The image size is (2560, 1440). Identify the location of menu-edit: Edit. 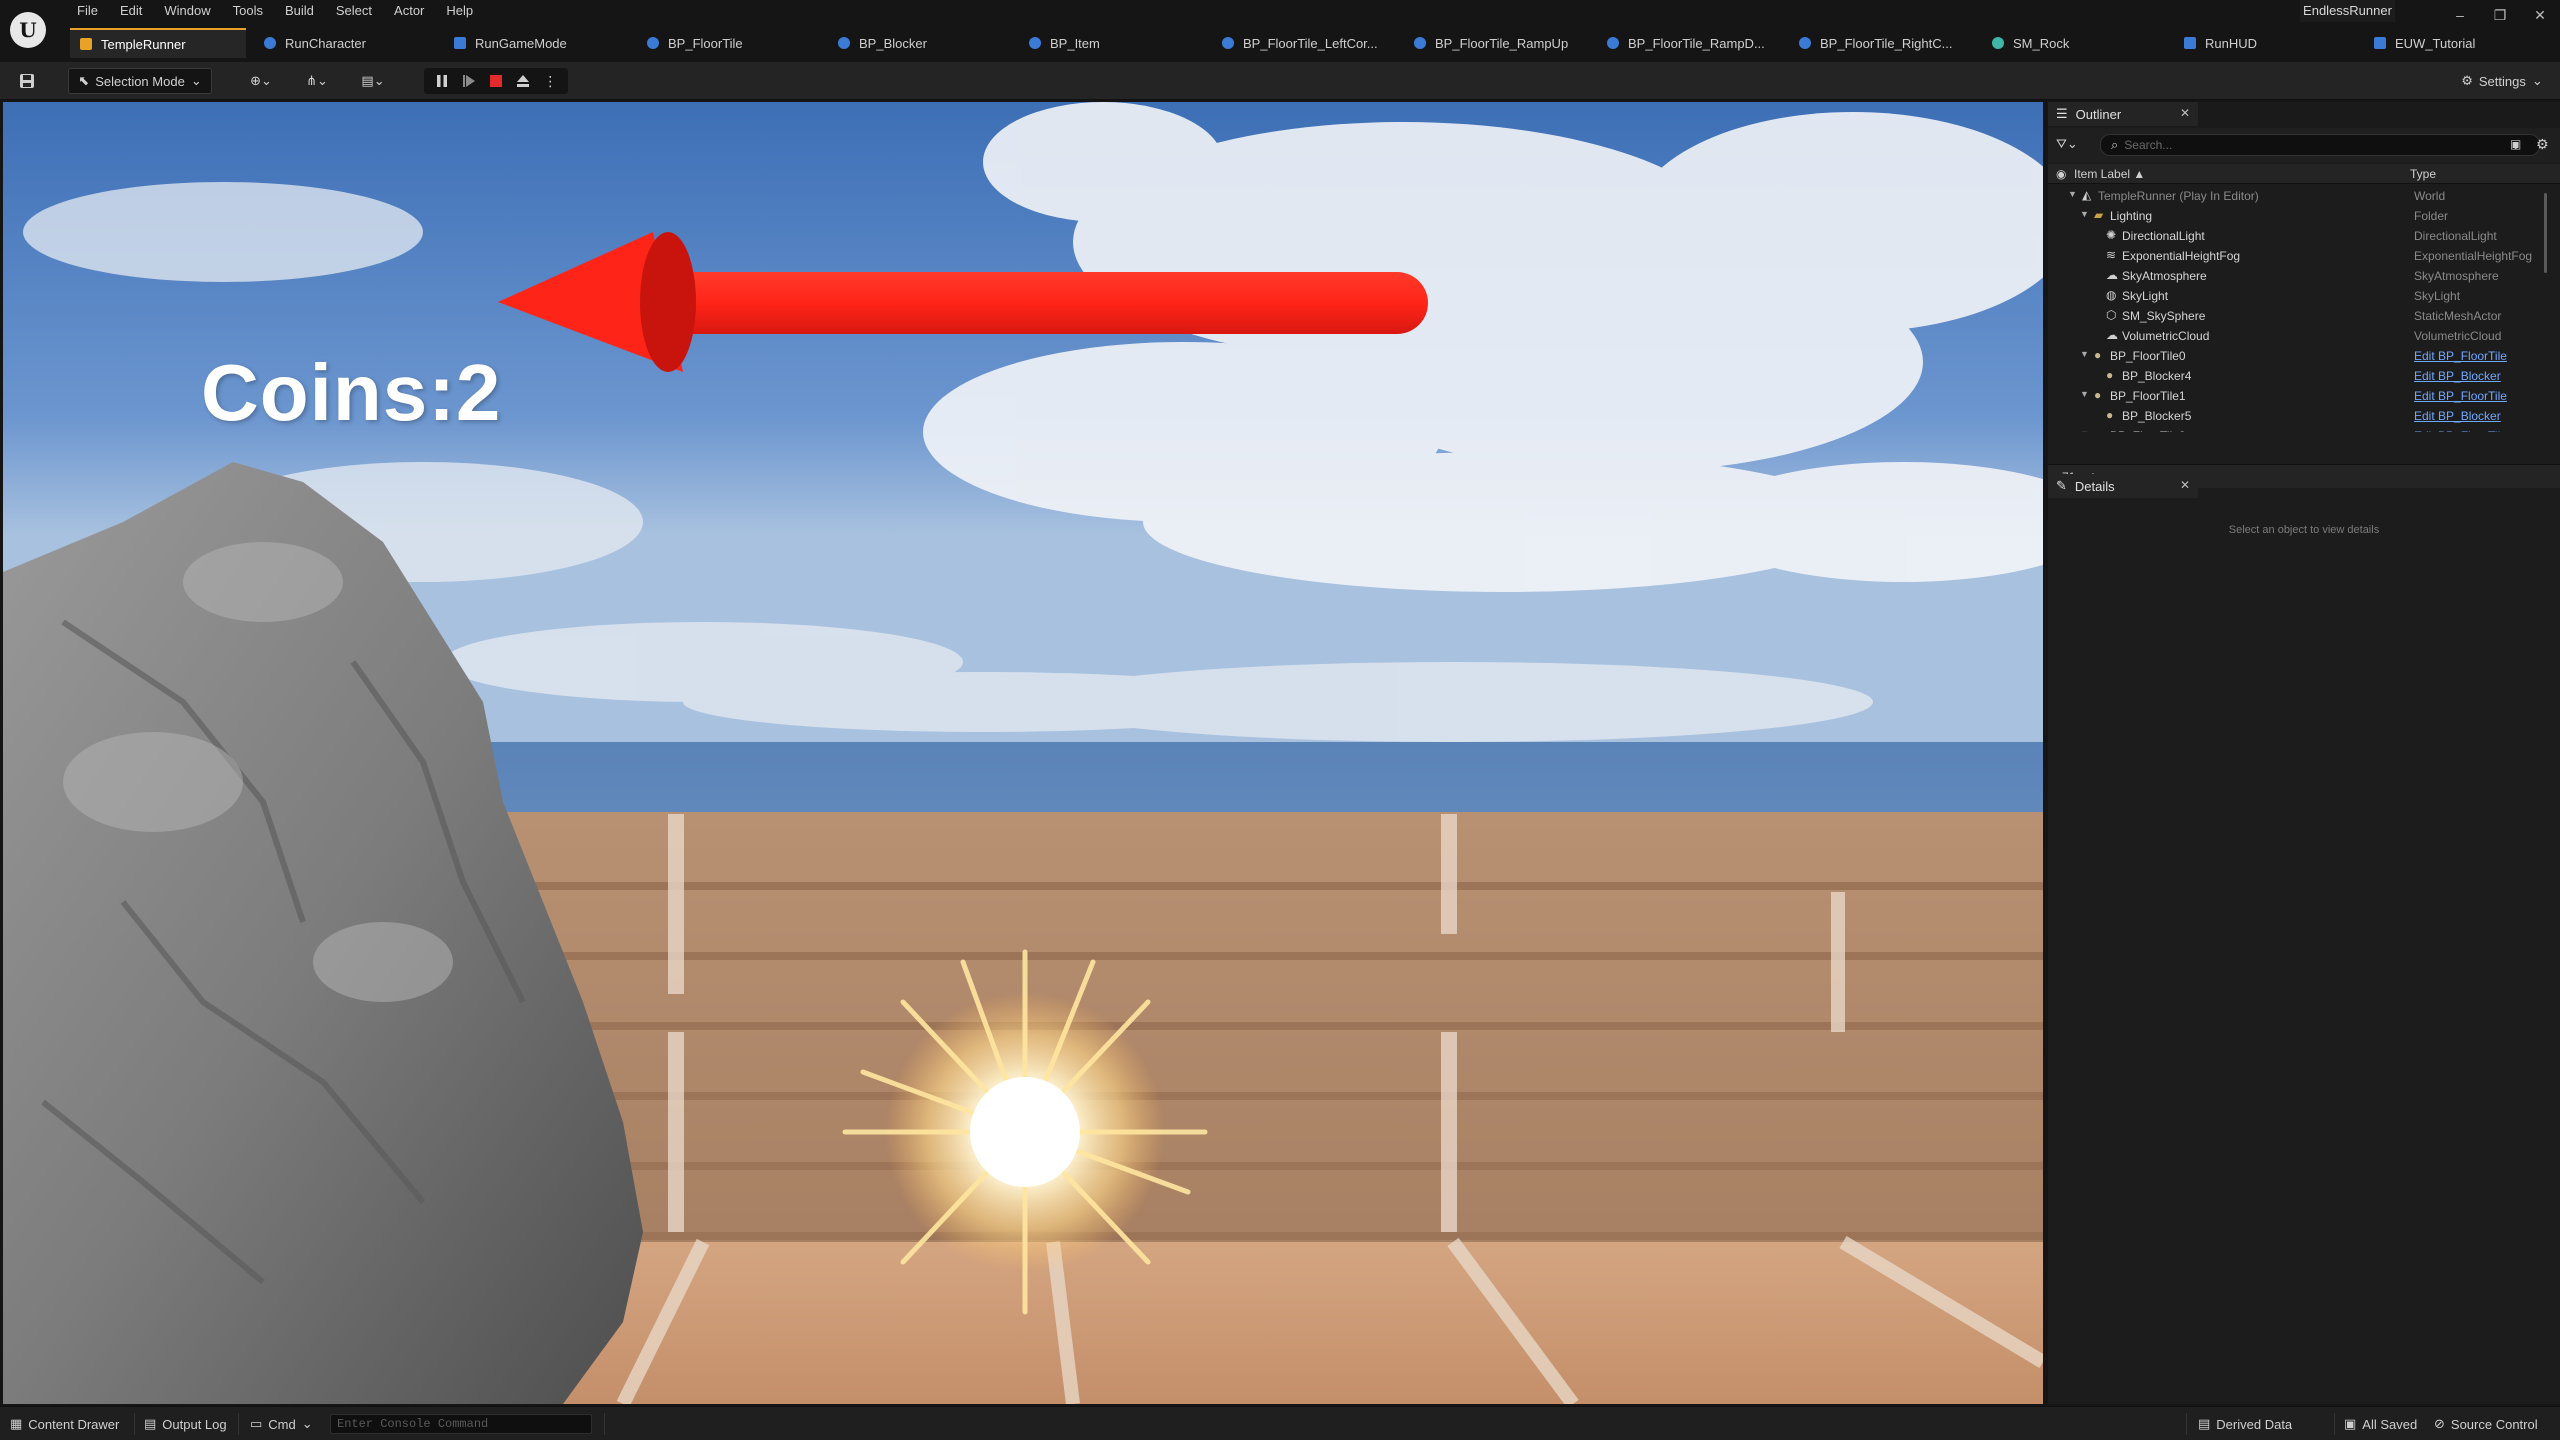
(131, 11).